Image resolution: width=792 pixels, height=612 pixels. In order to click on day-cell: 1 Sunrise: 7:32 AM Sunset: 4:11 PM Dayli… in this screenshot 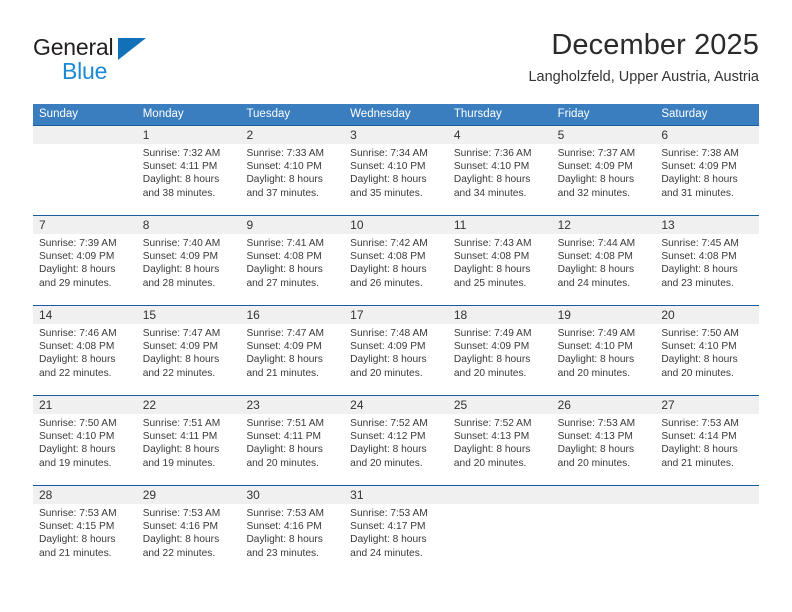, I will do `click(188, 170)`.